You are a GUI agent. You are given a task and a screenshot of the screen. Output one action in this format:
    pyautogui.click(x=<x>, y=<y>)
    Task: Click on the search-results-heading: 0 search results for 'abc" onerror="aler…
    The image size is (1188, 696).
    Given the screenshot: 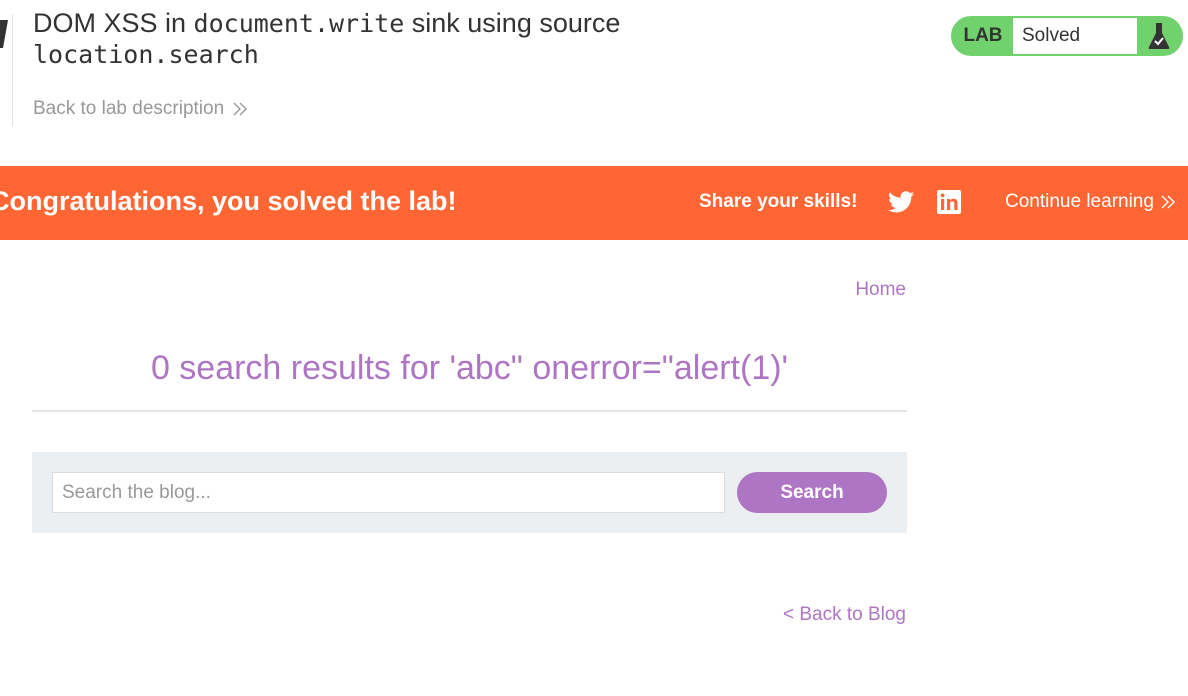 What is the action you would take?
    pyautogui.click(x=469, y=368)
    